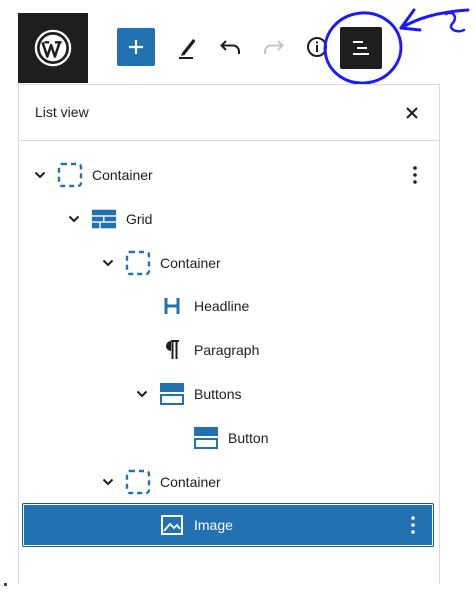  Describe the element at coordinates (172, 350) in the screenshot. I see `paragraph-icon` at that location.